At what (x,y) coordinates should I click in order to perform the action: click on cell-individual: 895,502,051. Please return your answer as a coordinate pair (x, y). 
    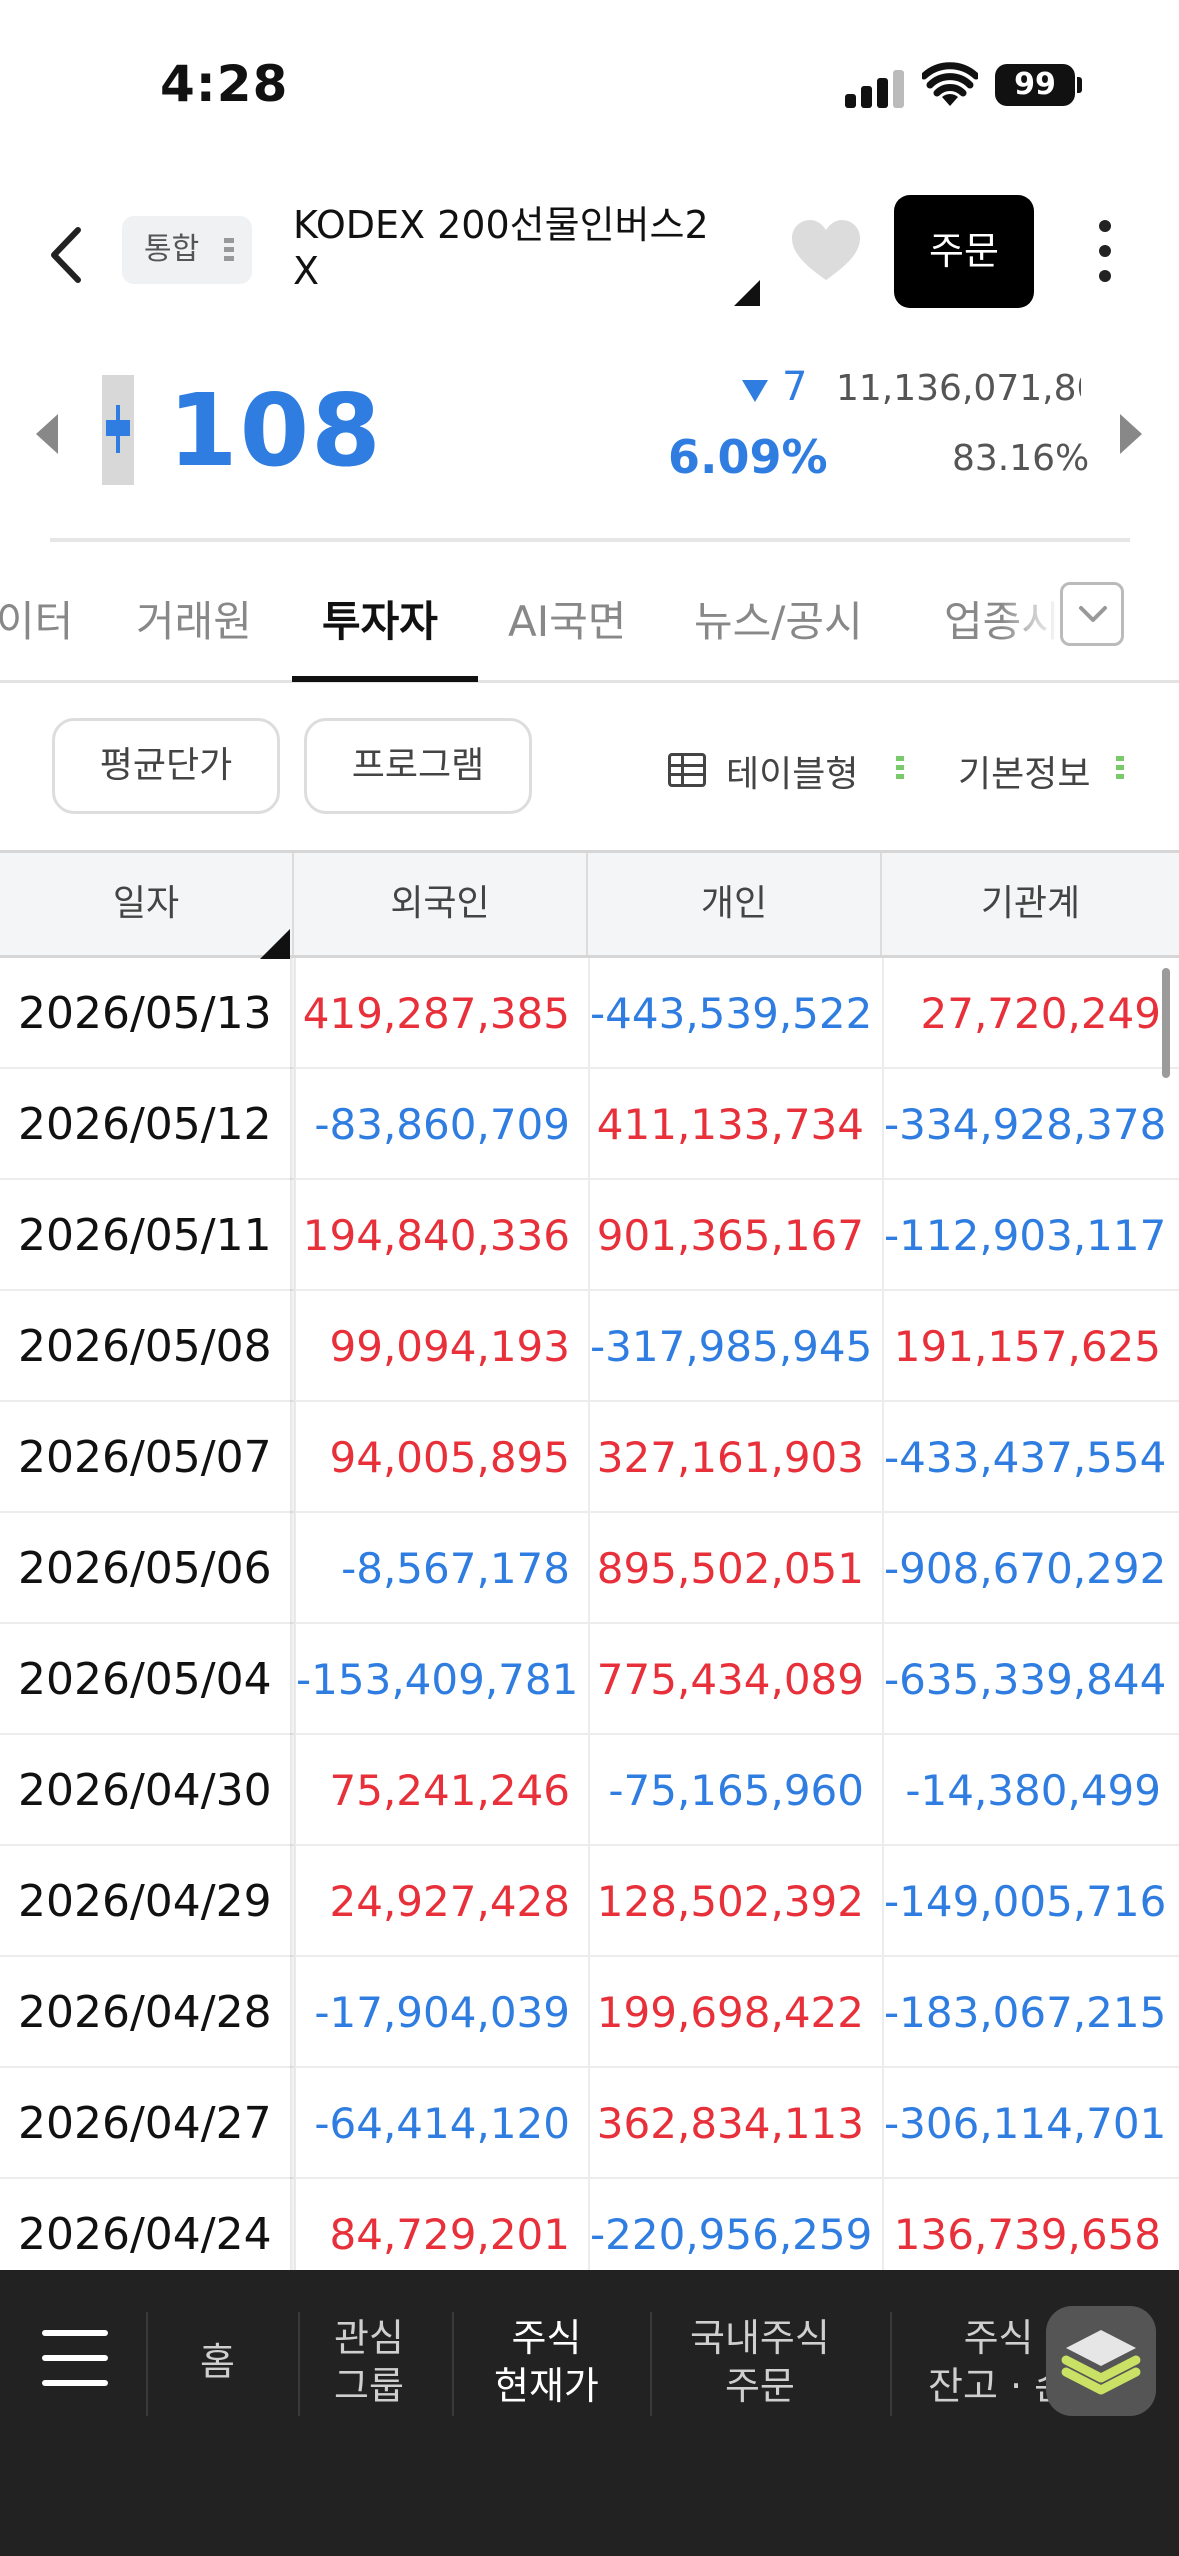
    Looking at the image, I should click on (735, 1568).